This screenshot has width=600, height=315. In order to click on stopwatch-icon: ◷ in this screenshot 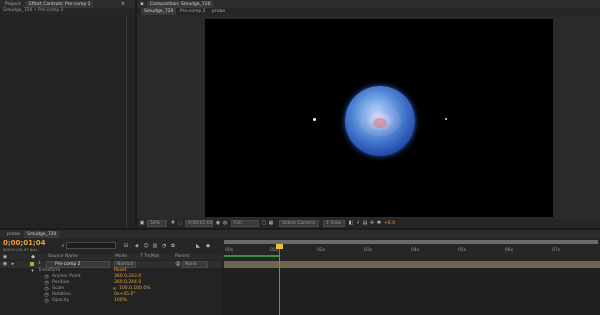, I will do `click(46, 301)`.